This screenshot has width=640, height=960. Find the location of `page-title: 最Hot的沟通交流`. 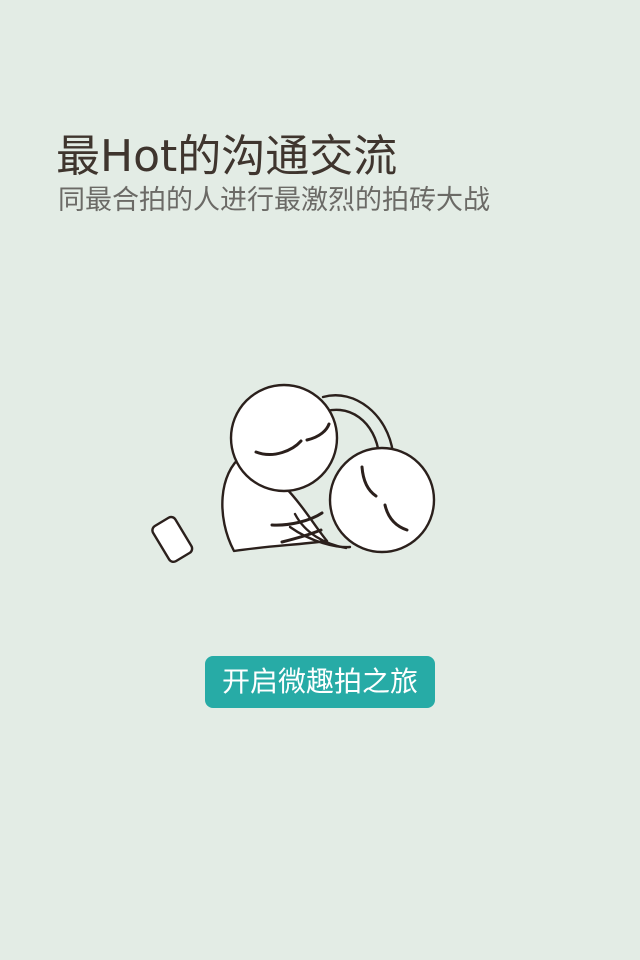

page-title: 最Hot的沟通交流 is located at coordinates (227, 156).